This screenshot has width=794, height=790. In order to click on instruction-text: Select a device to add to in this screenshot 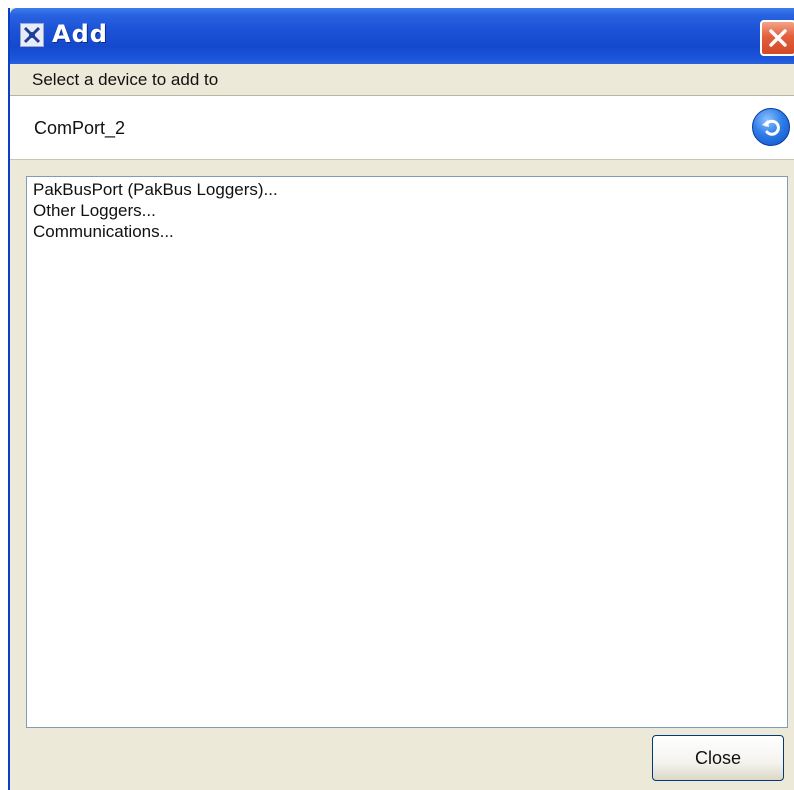, I will do `click(125, 79)`.